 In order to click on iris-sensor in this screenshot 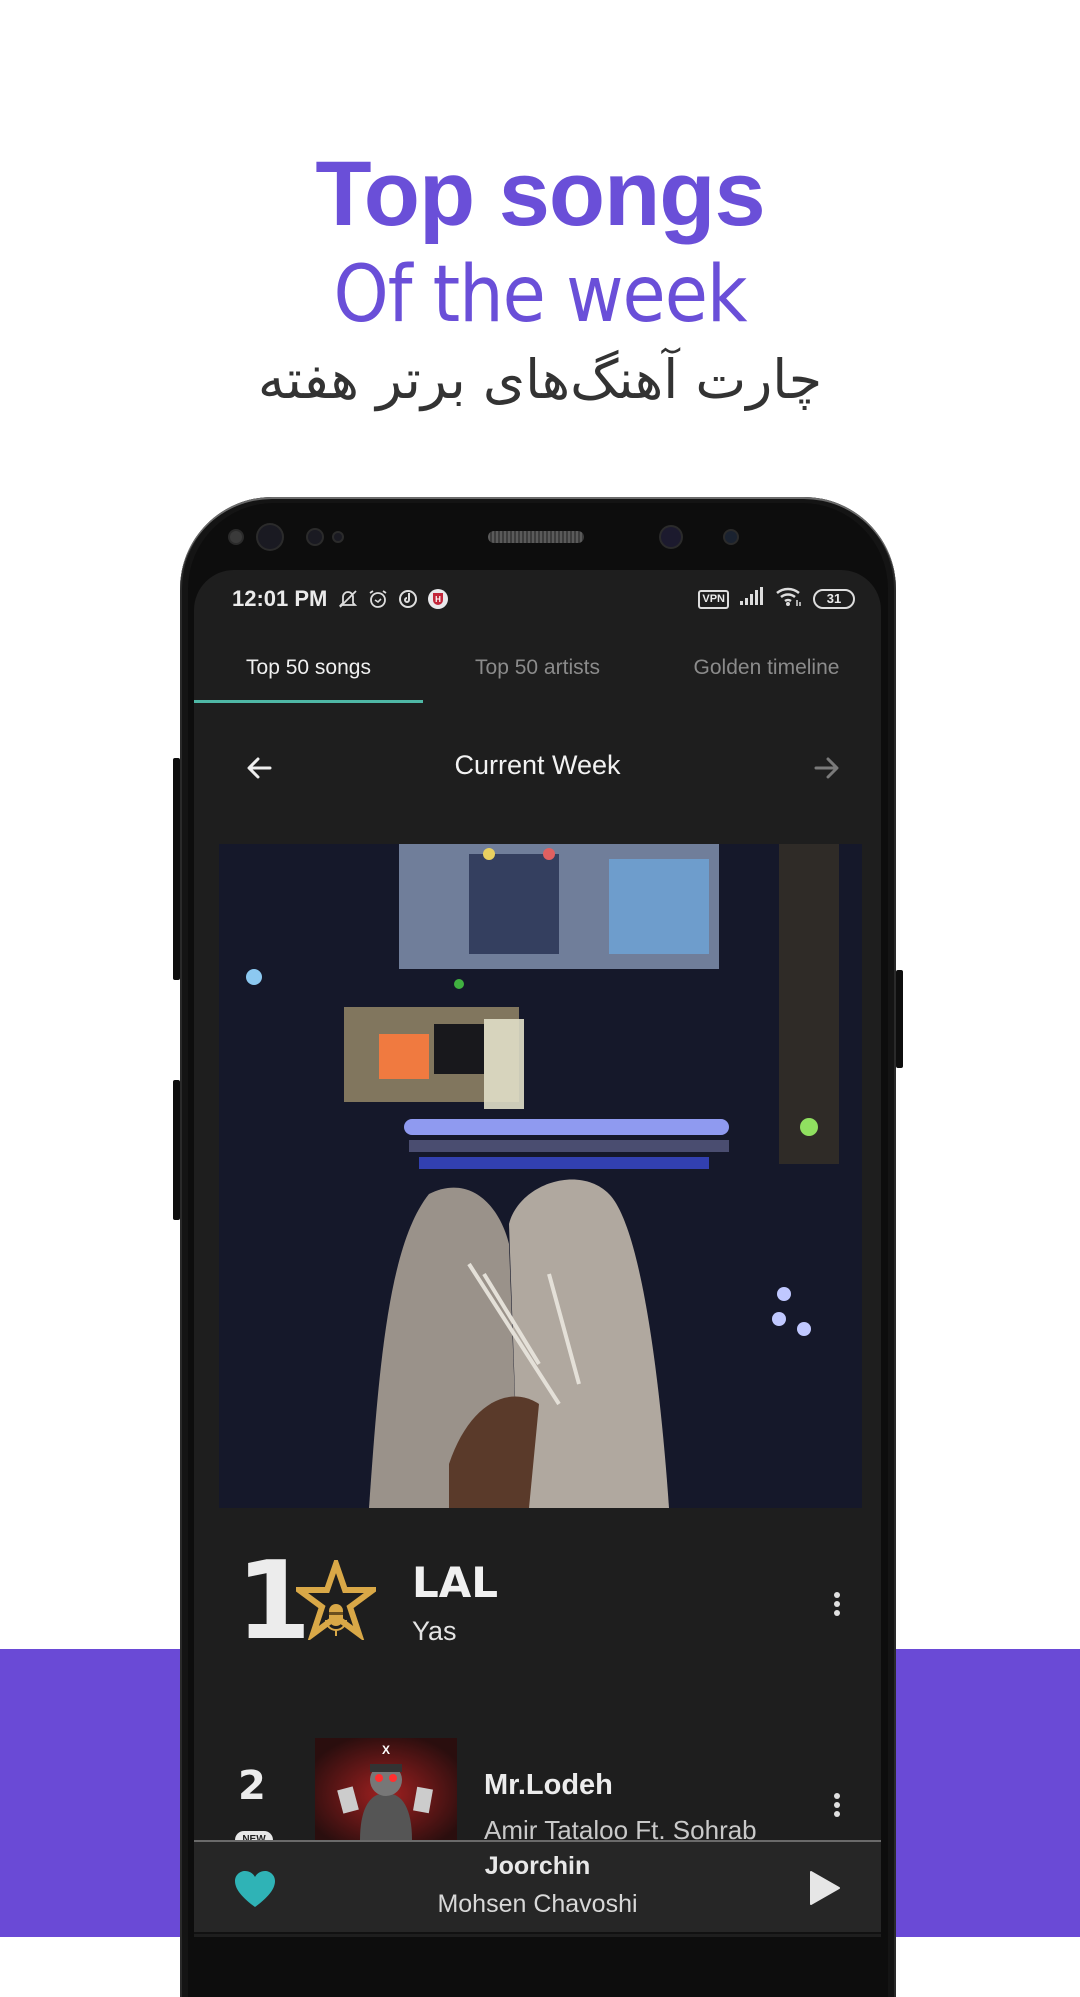, I will do `click(731, 537)`.